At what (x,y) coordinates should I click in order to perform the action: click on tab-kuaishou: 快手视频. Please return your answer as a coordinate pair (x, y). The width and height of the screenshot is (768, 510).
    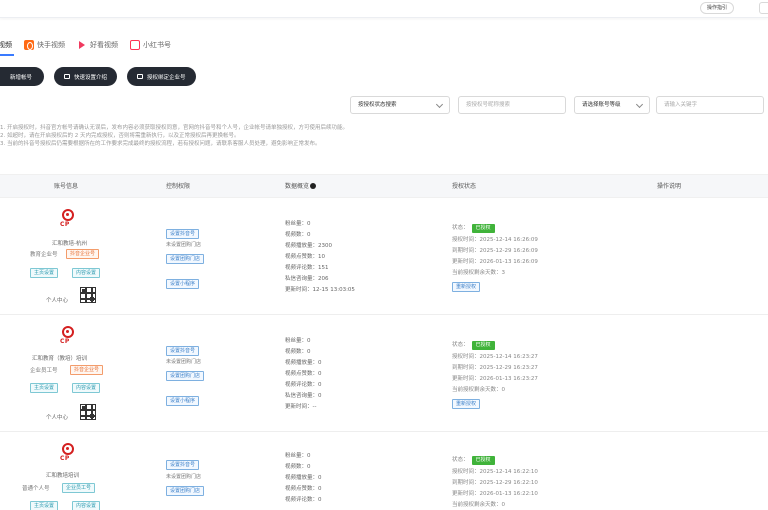
    Looking at the image, I should click on (44, 45).